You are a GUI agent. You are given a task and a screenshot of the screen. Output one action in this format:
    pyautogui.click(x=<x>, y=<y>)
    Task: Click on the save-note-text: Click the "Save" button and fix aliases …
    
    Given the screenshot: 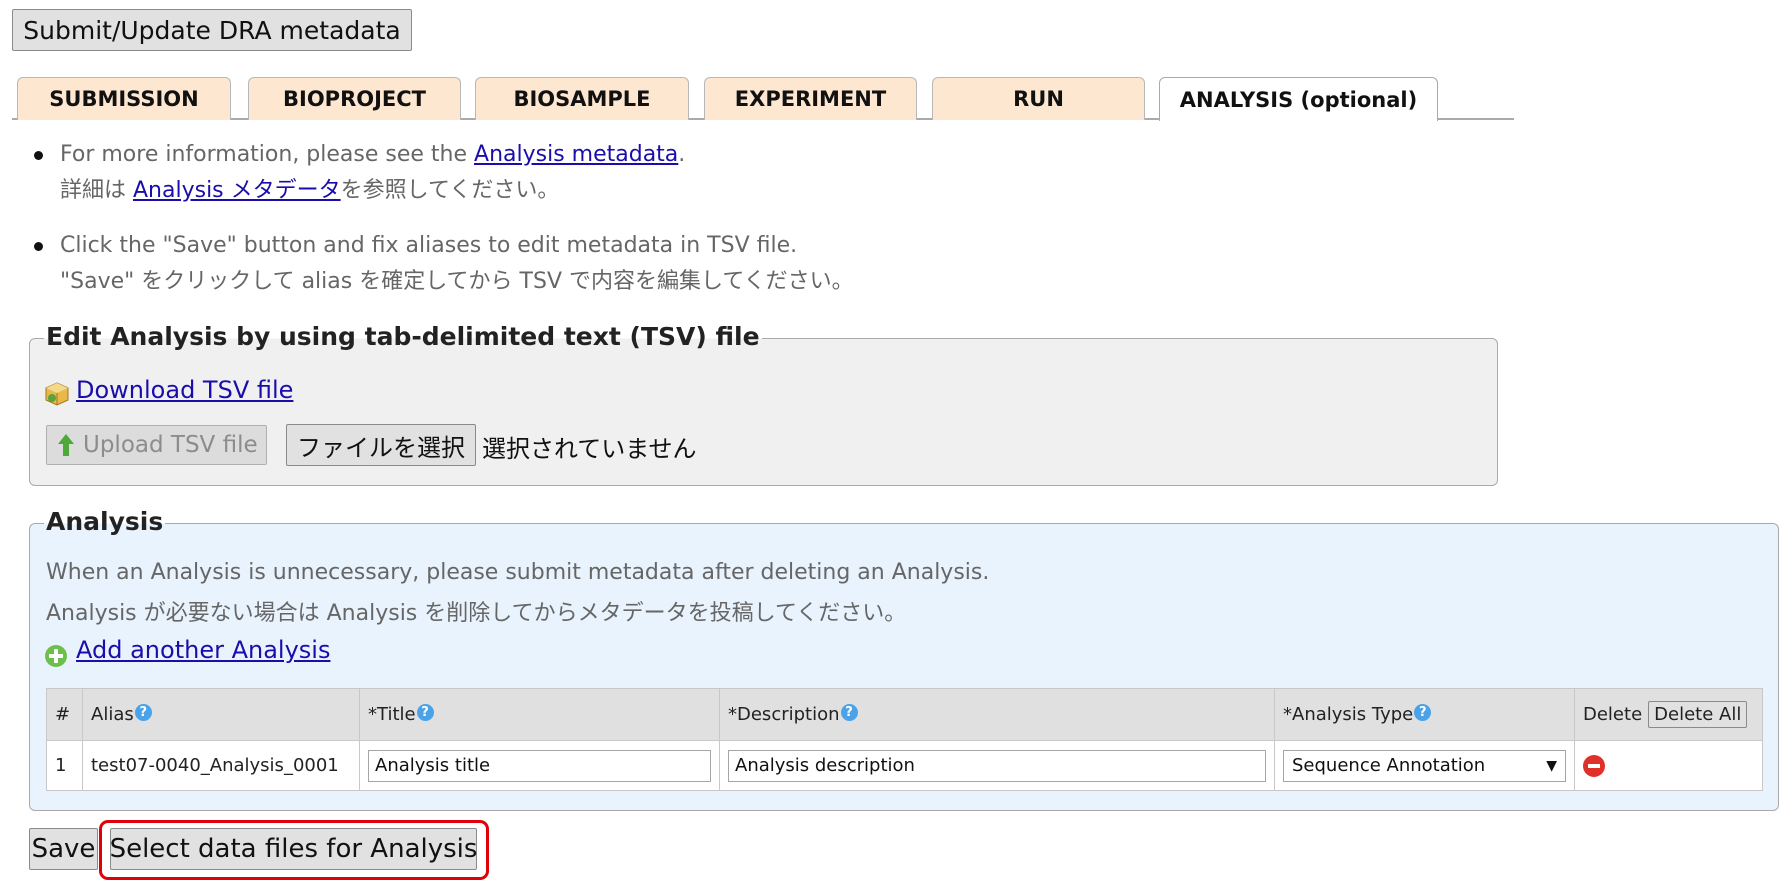 What is the action you would take?
    pyautogui.click(x=429, y=245)
    